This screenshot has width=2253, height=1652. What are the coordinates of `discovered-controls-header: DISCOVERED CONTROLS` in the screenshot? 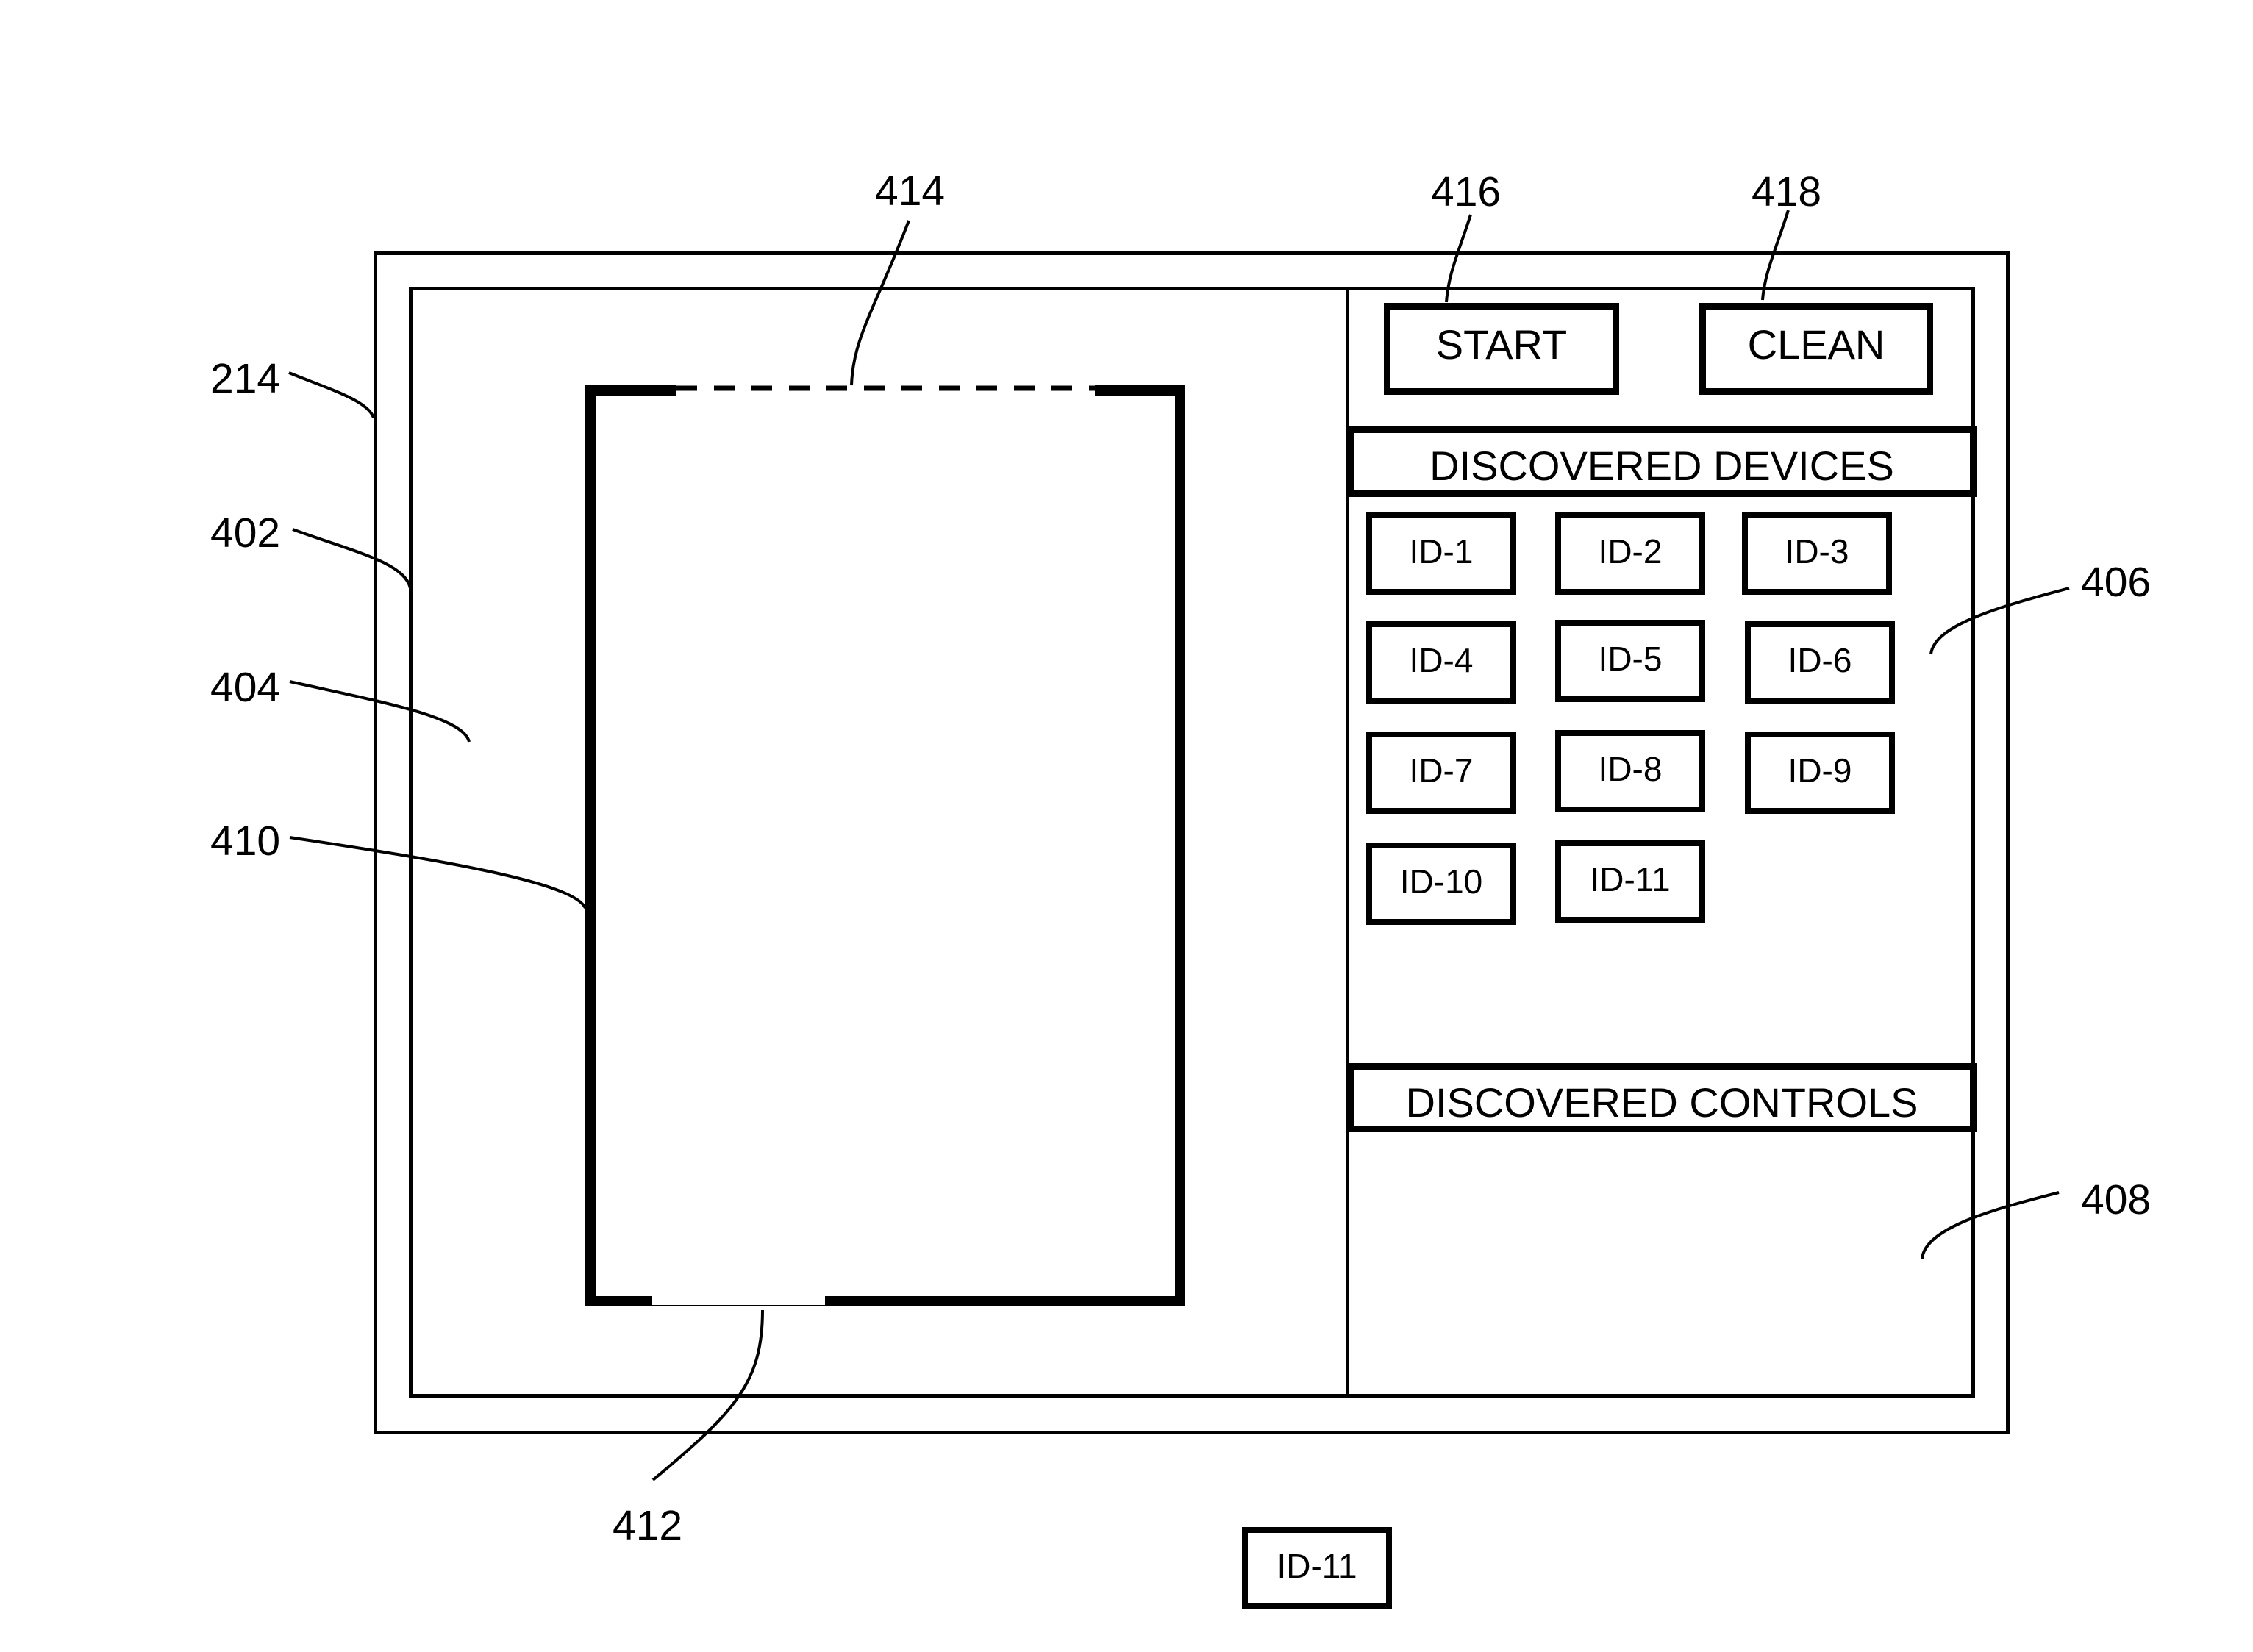 It's located at (1662, 1097).